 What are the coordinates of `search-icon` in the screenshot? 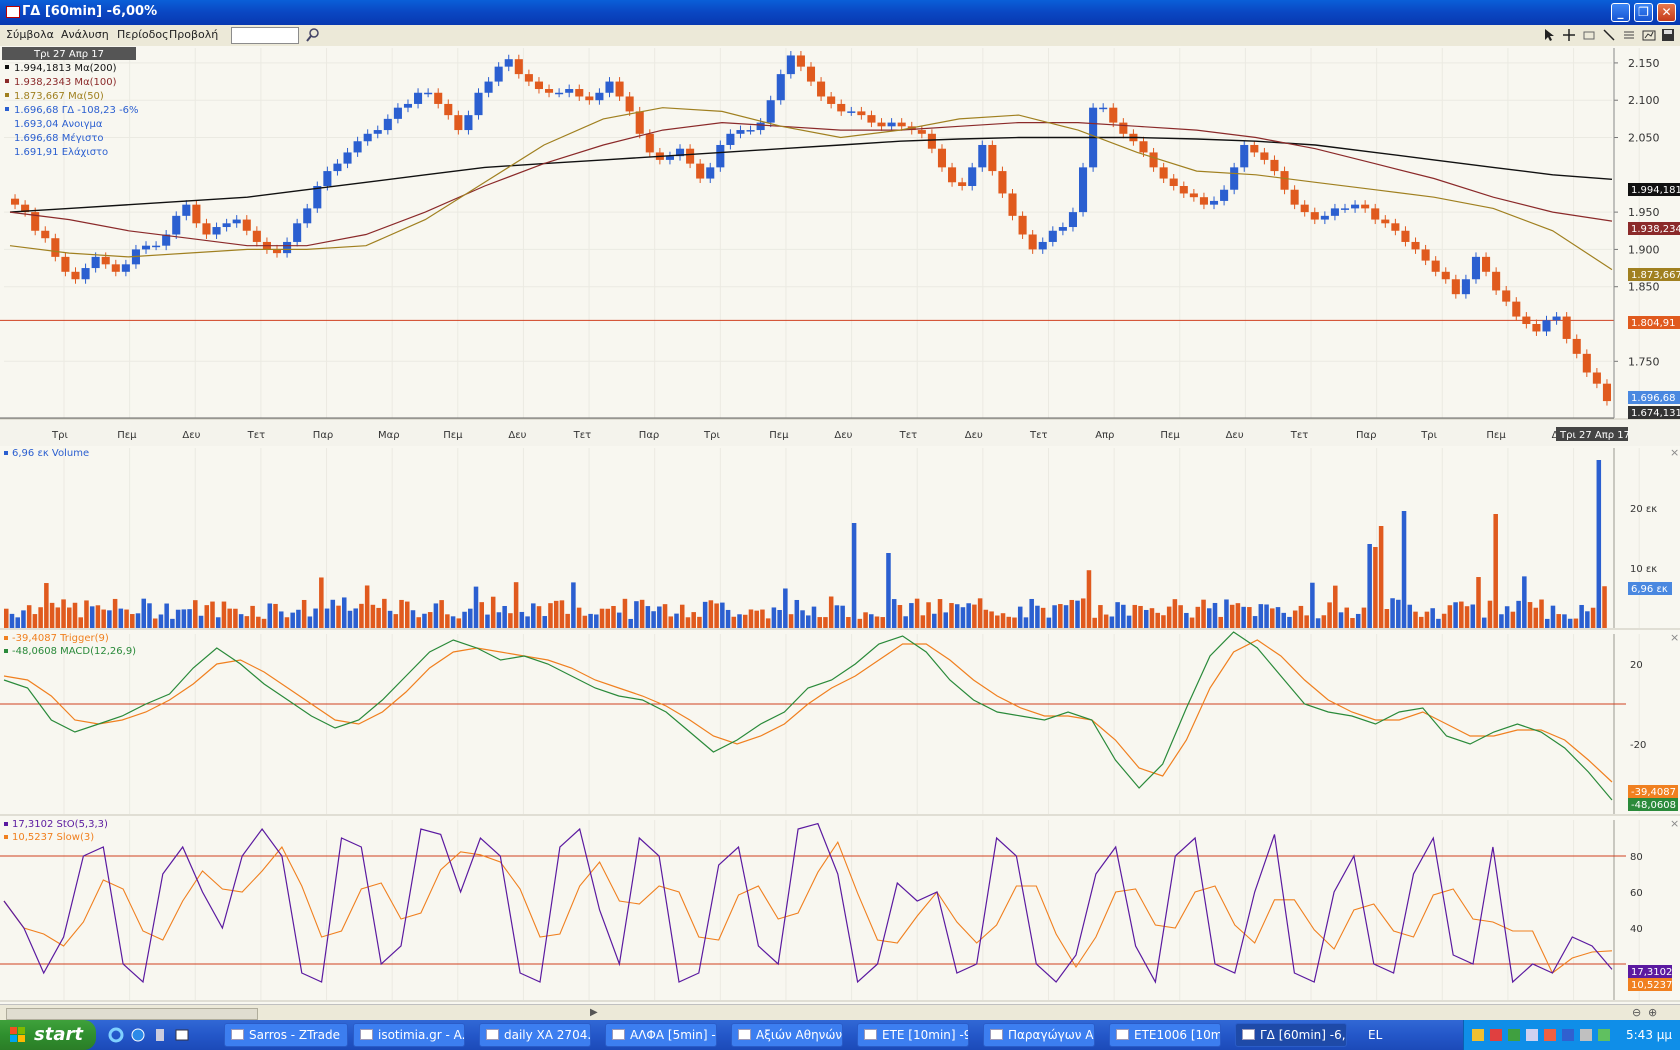 It's located at (313, 35).